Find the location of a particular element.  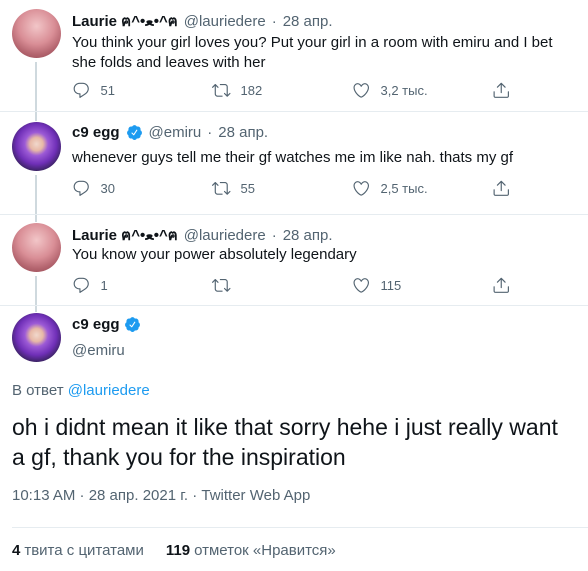

tweet-text: You know your power absolutely legendary is located at coordinates (214, 254).